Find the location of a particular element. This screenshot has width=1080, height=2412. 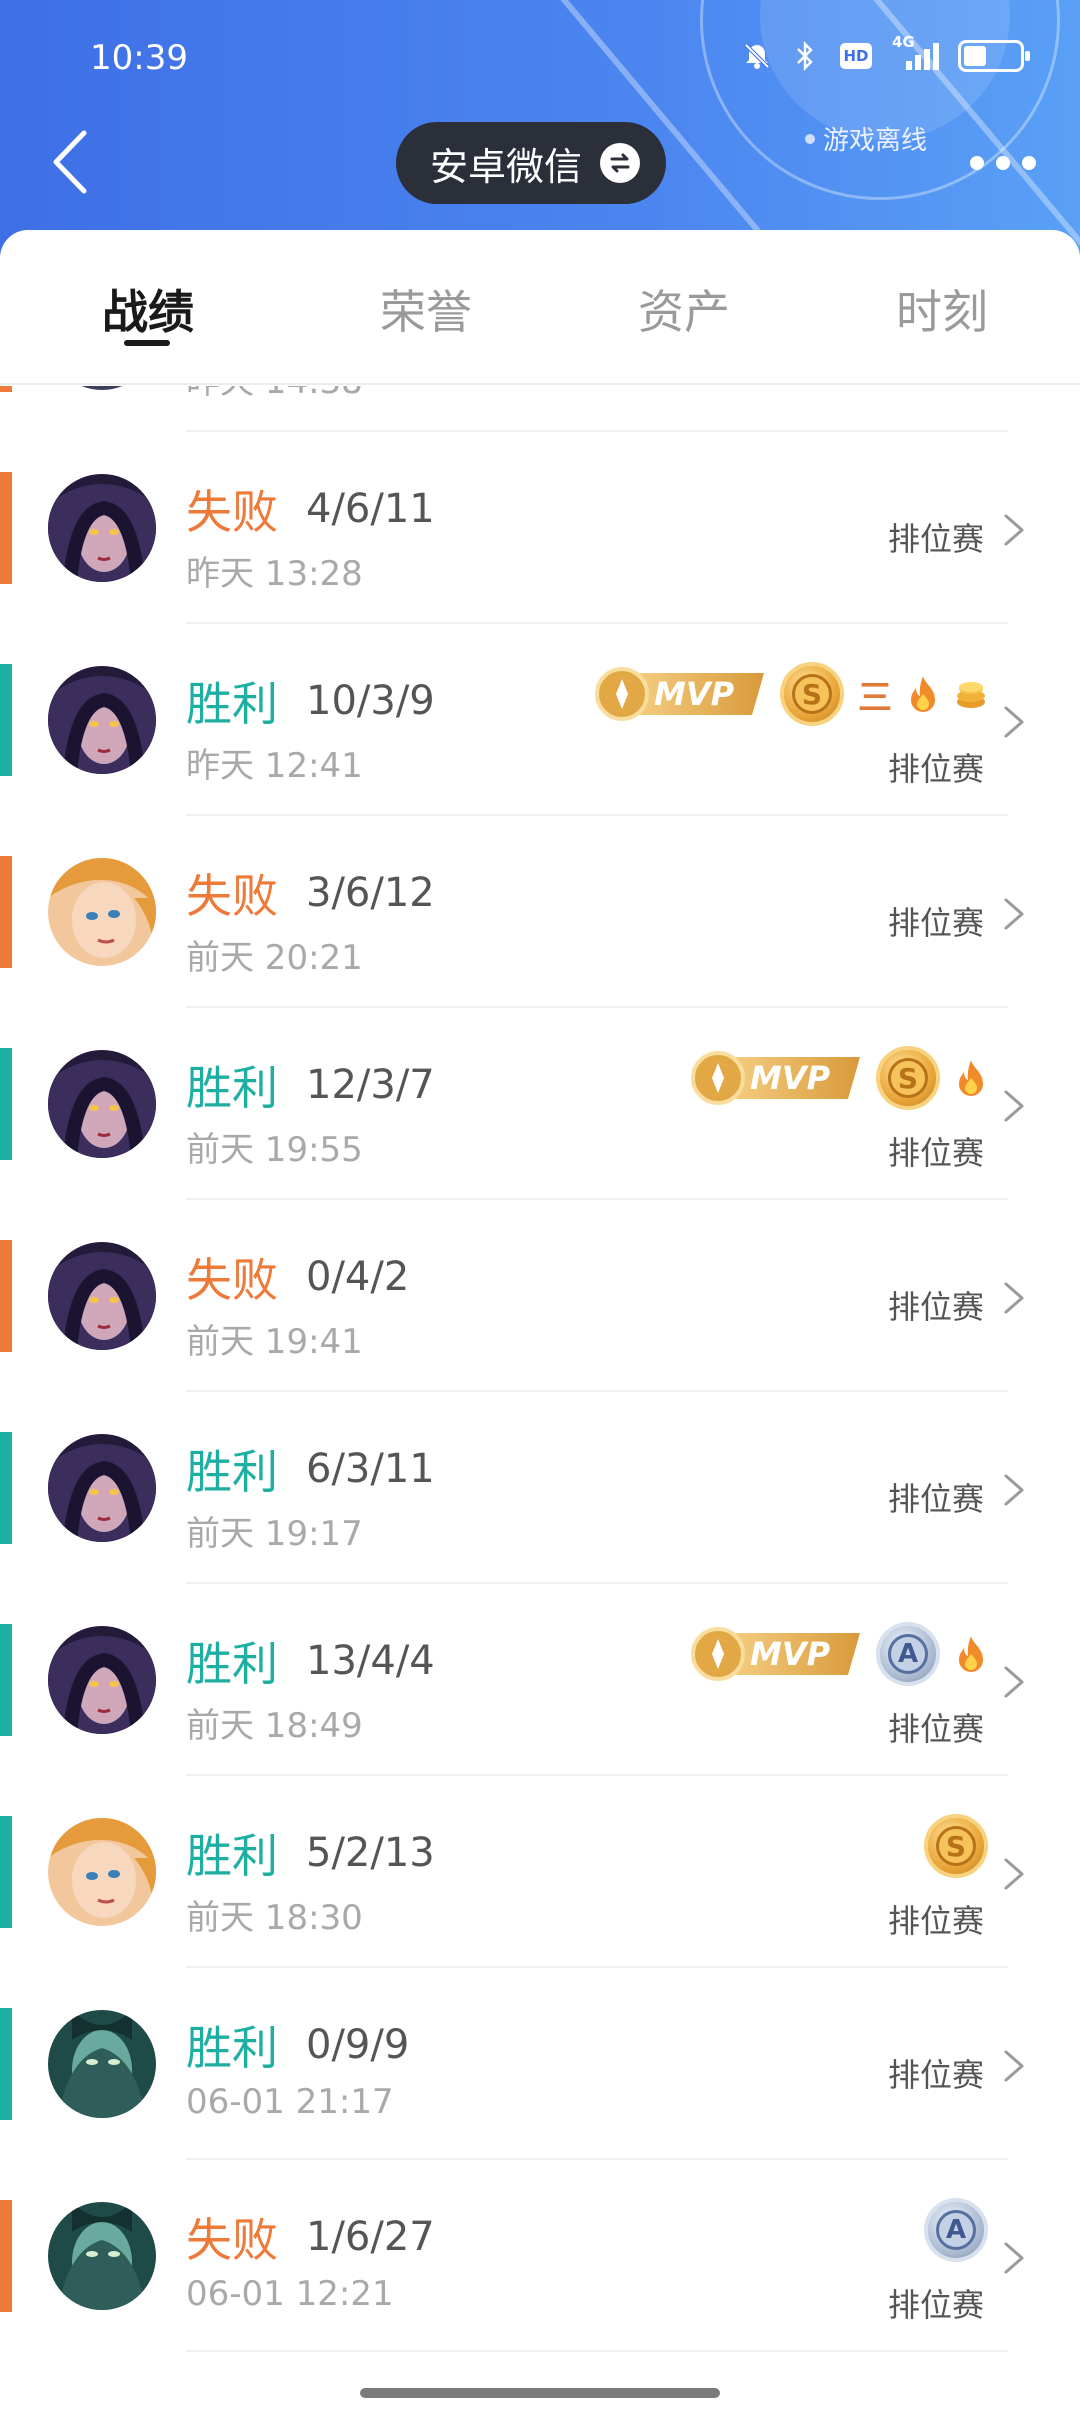

more-options-button is located at coordinates (1003, 163).